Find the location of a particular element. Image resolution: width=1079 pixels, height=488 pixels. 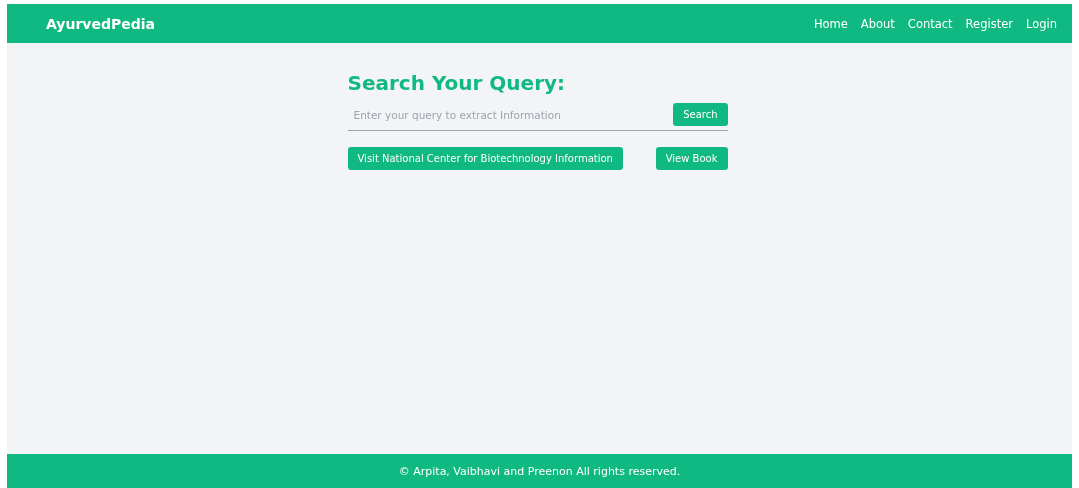

nav-link: Home is located at coordinates (830, 23).